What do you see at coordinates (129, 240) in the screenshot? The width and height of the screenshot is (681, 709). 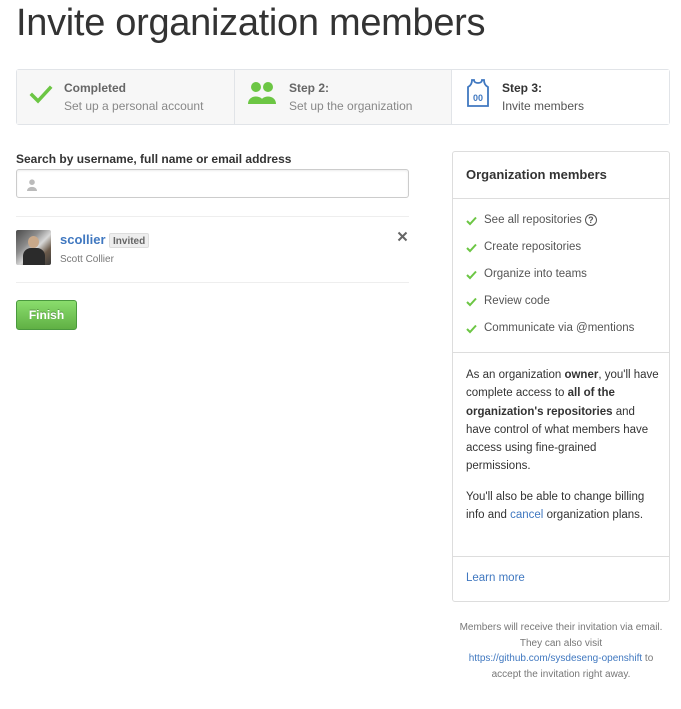 I see `invited-badge: Invited` at bounding box center [129, 240].